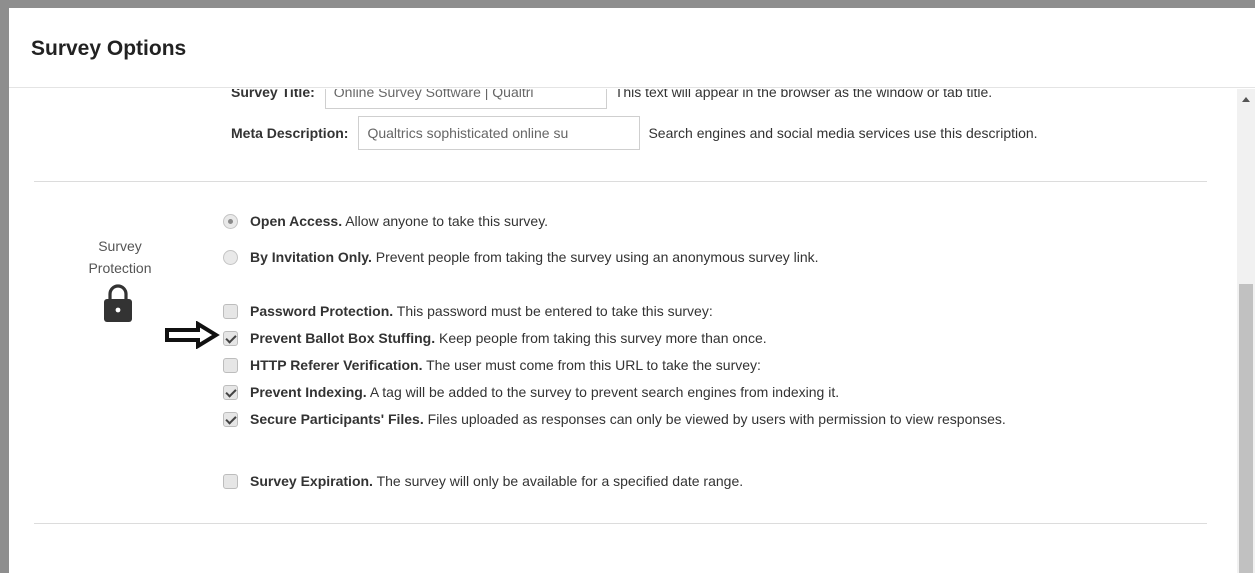  What do you see at coordinates (230, 338) in the screenshot?
I see `checkbox-prevent-ballot-box-stuffing-control` at bounding box center [230, 338].